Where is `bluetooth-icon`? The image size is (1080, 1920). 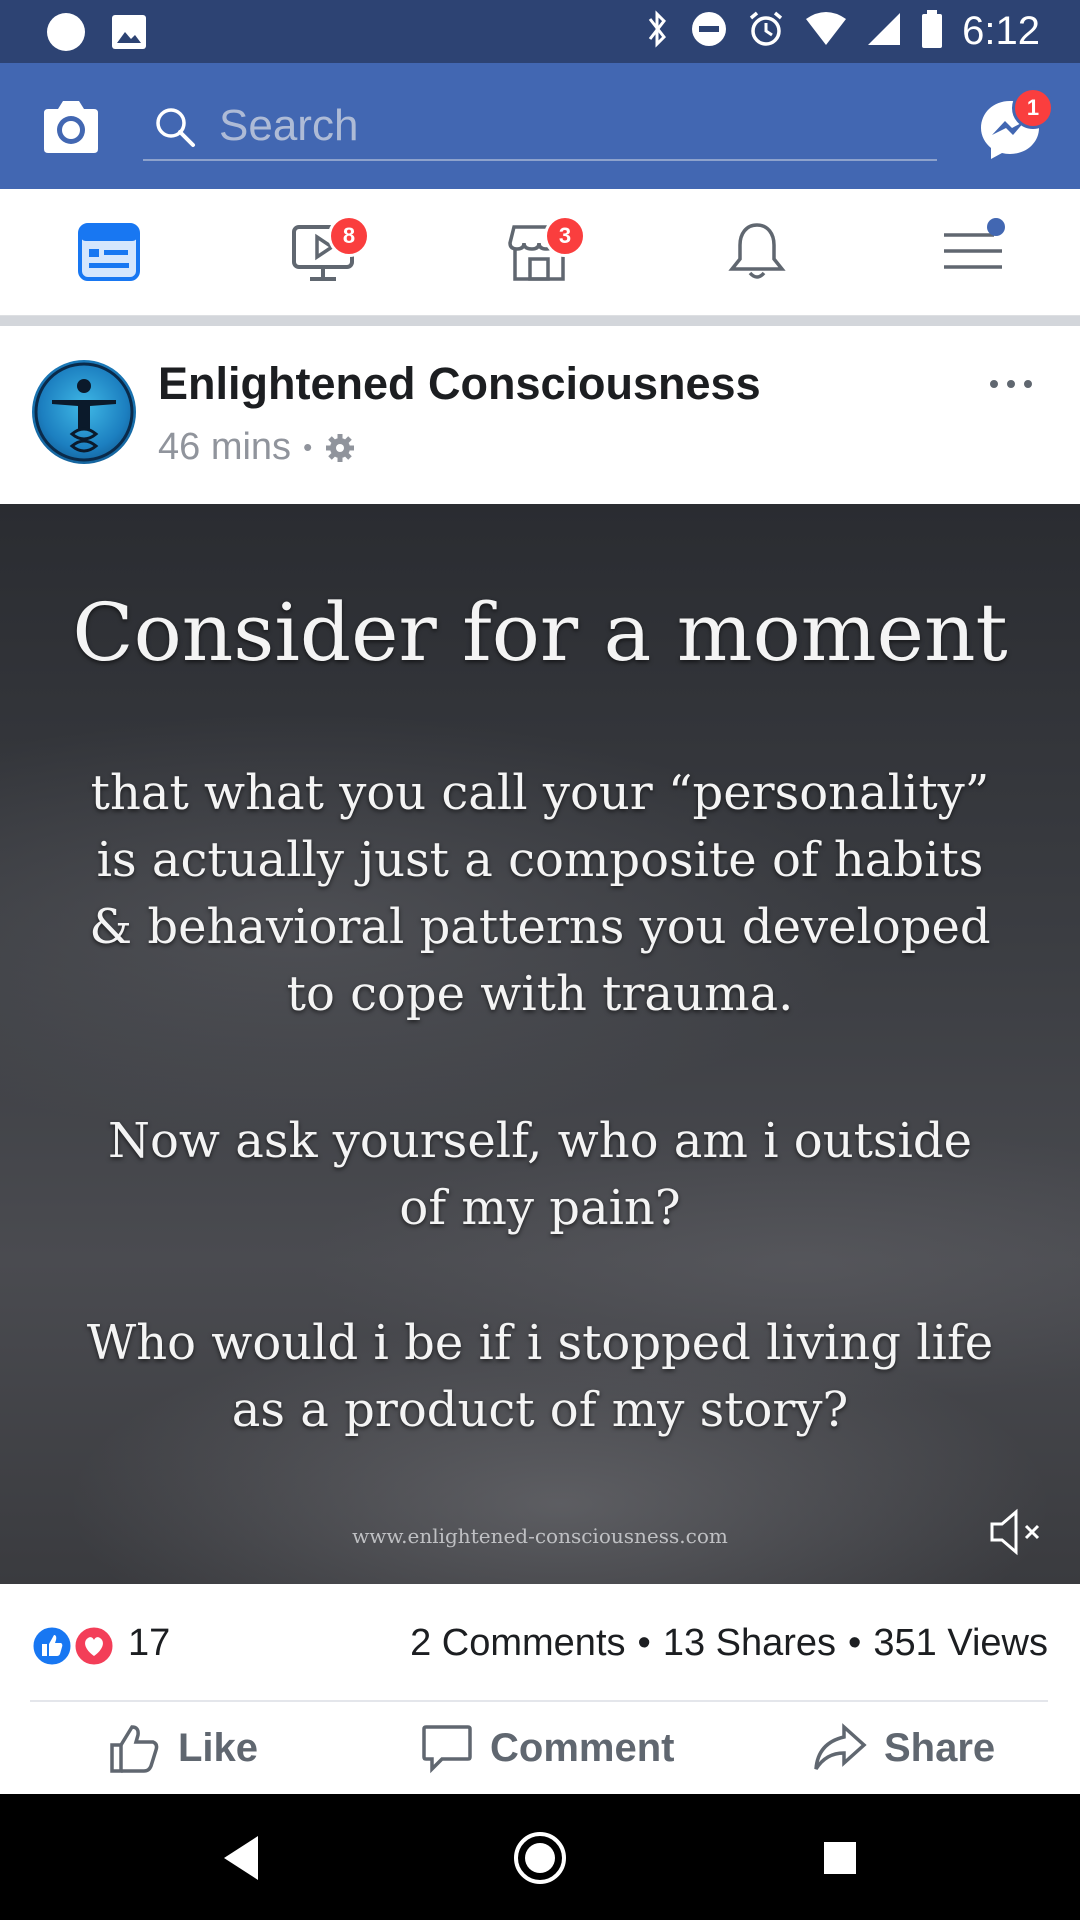
bluetooth-icon is located at coordinates (657, 31).